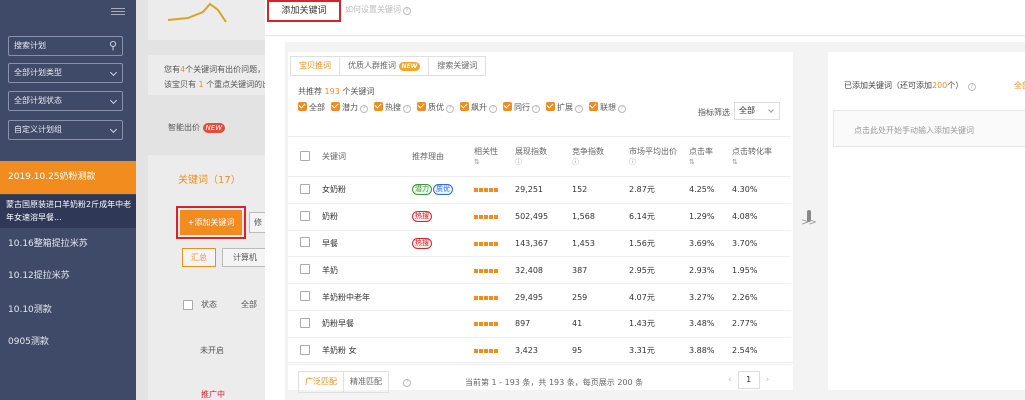  What do you see at coordinates (443, 324) in the screenshot?
I see `cell-reason` at bounding box center [443, 324].